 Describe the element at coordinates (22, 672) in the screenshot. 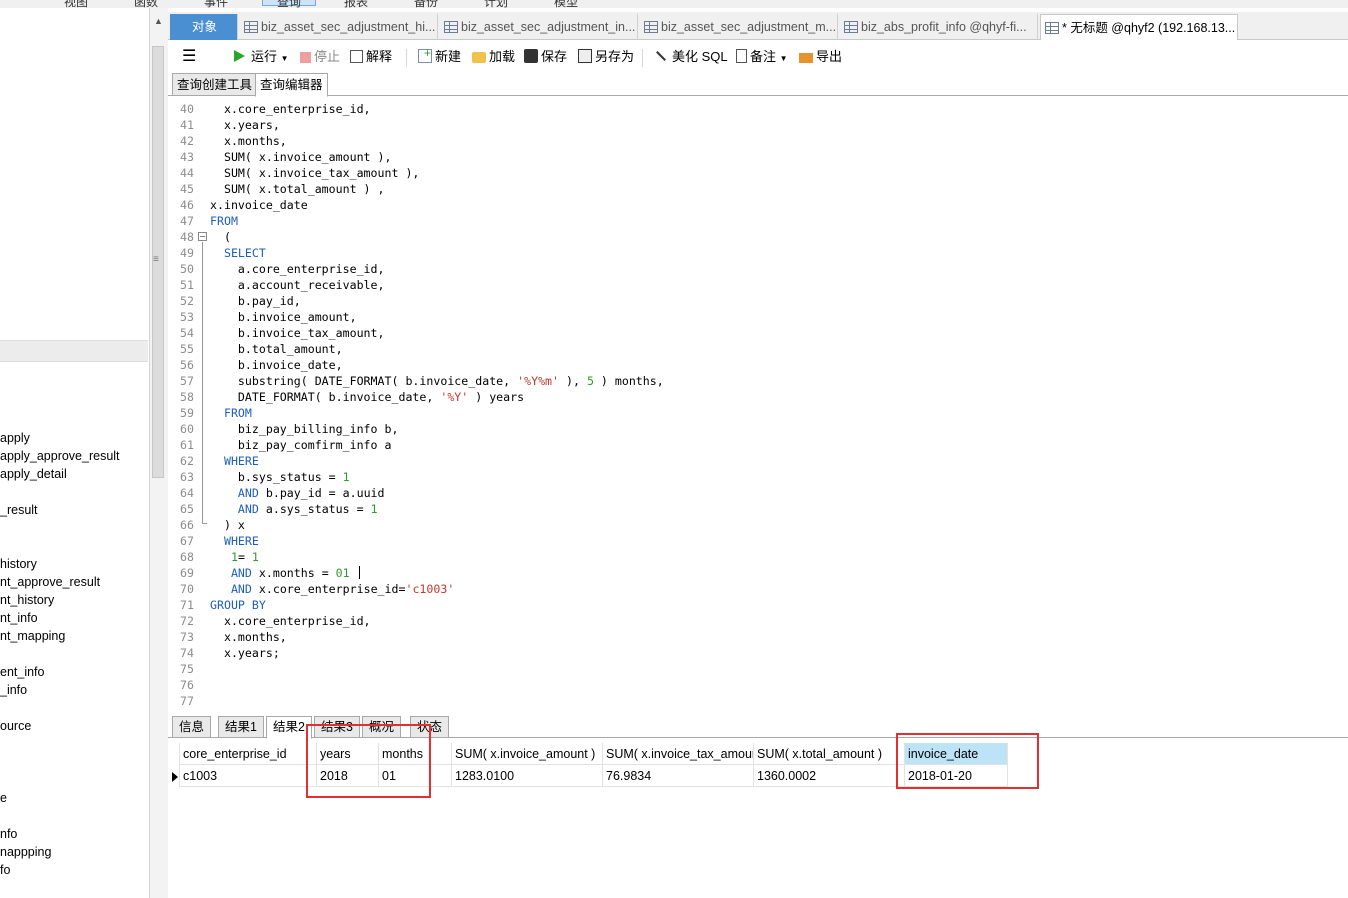

I see `tree-item: ent_info` at that location.